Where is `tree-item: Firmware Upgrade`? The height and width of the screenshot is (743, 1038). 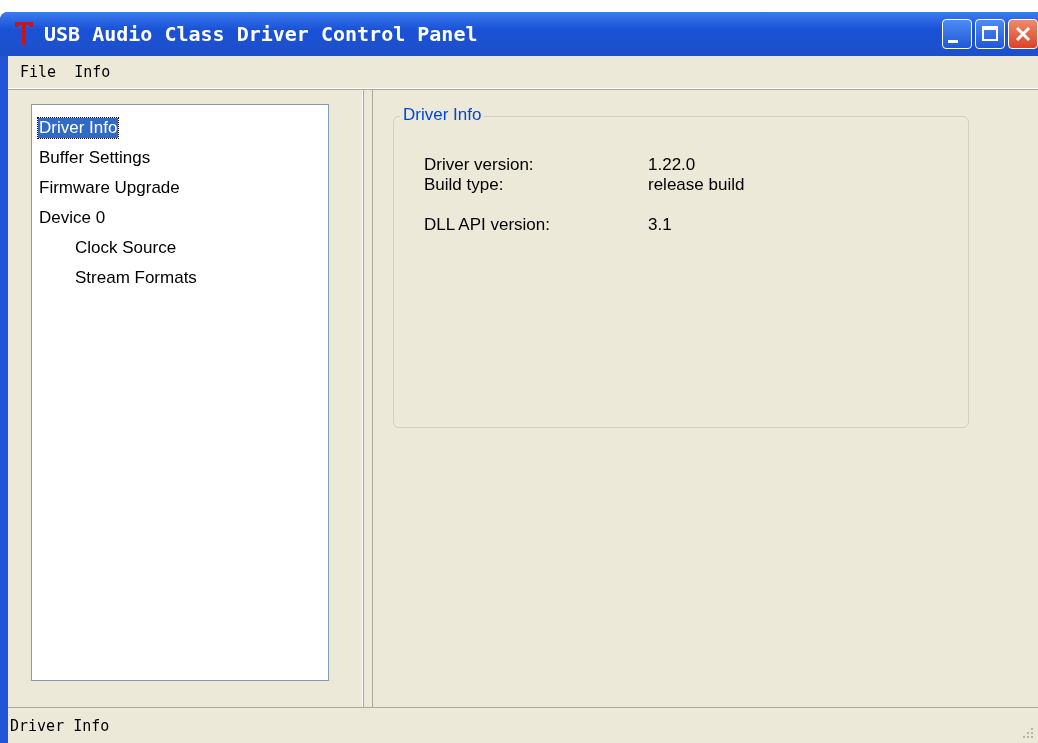
tree-item: Firmware Upgrade is located at coordinates (109, 188).